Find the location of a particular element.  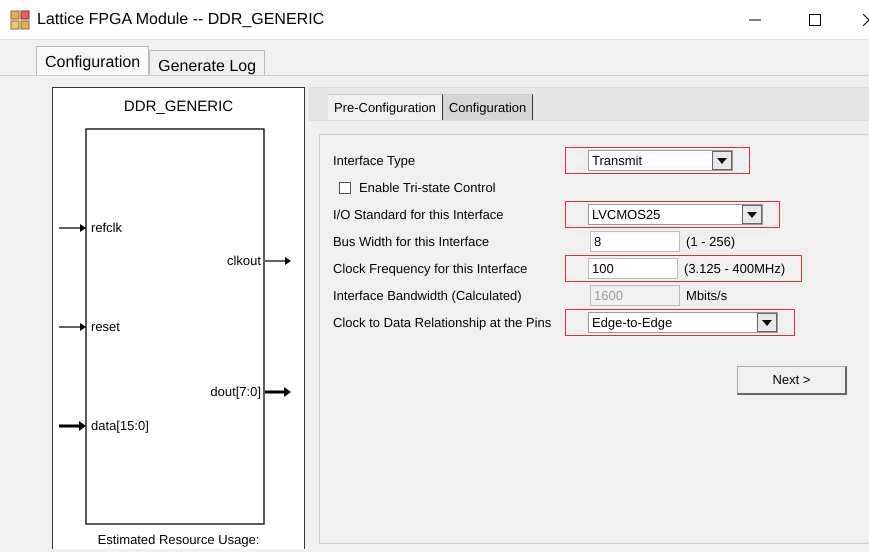

input-field: 100 is located at coordinates (633, 268).